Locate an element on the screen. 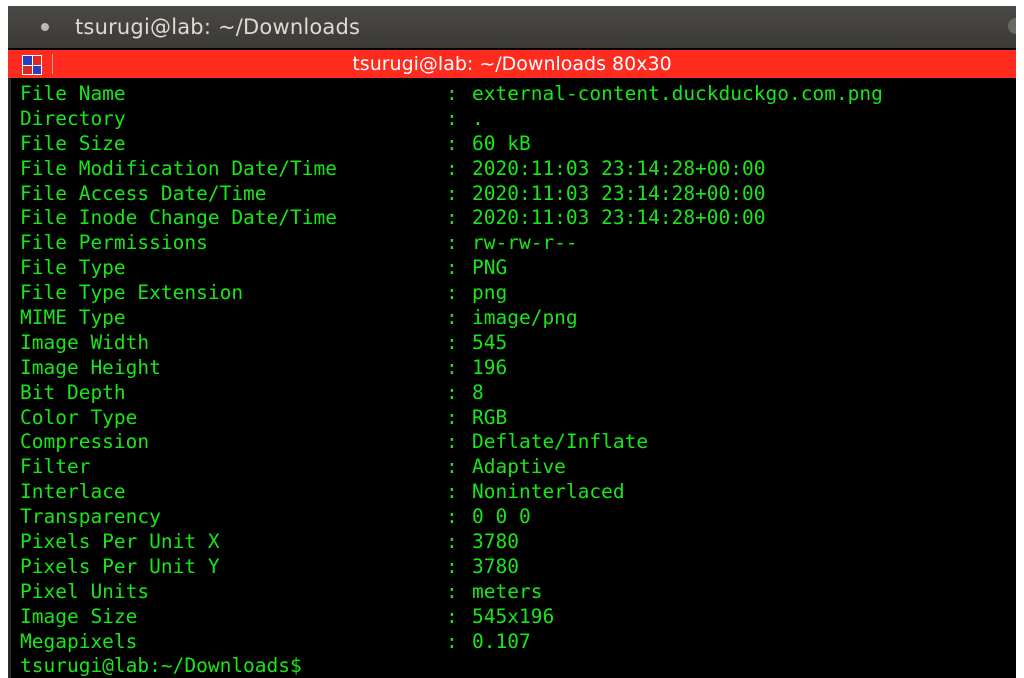 The image size is (1024, 678). window-title: tsurugi@lab: ~/Downloads is located at coordinates (218, 27).